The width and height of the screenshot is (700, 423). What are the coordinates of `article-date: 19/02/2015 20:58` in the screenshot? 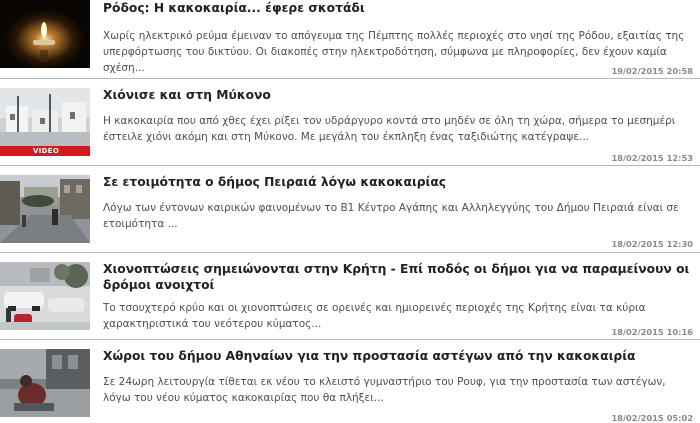 It's located at (652, 71).